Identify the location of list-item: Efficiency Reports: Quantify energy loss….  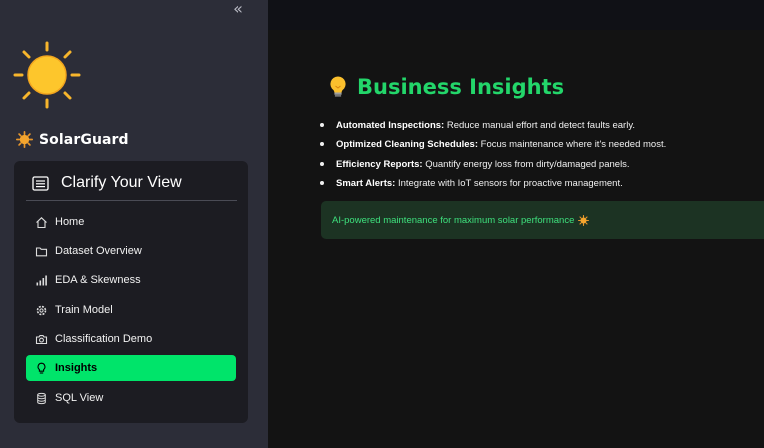
(492, 167).